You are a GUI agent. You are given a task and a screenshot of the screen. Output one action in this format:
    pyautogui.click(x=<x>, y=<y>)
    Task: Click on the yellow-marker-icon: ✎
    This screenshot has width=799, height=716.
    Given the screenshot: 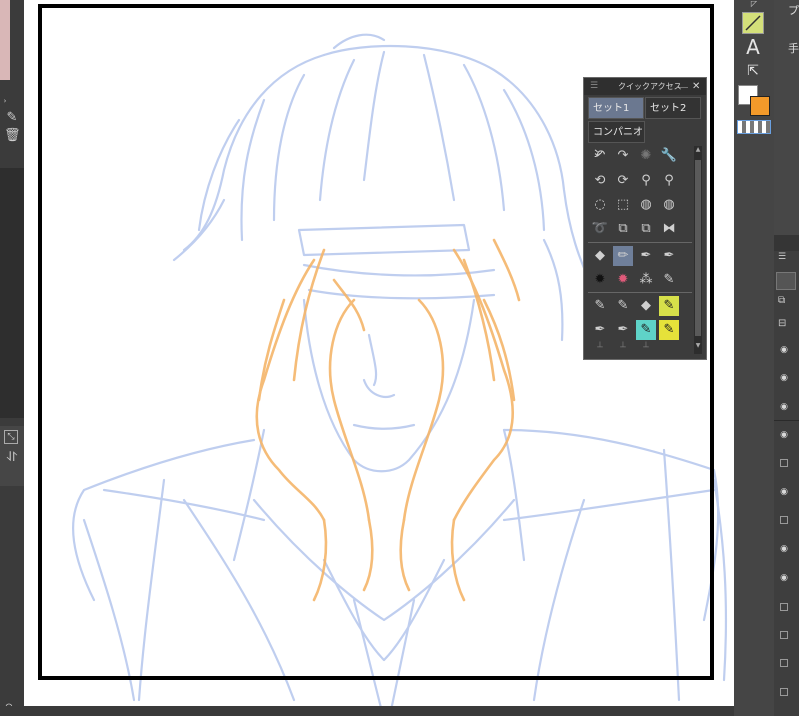 What is the action you would take?
    pyautogui.click(x=669, y=330)
    